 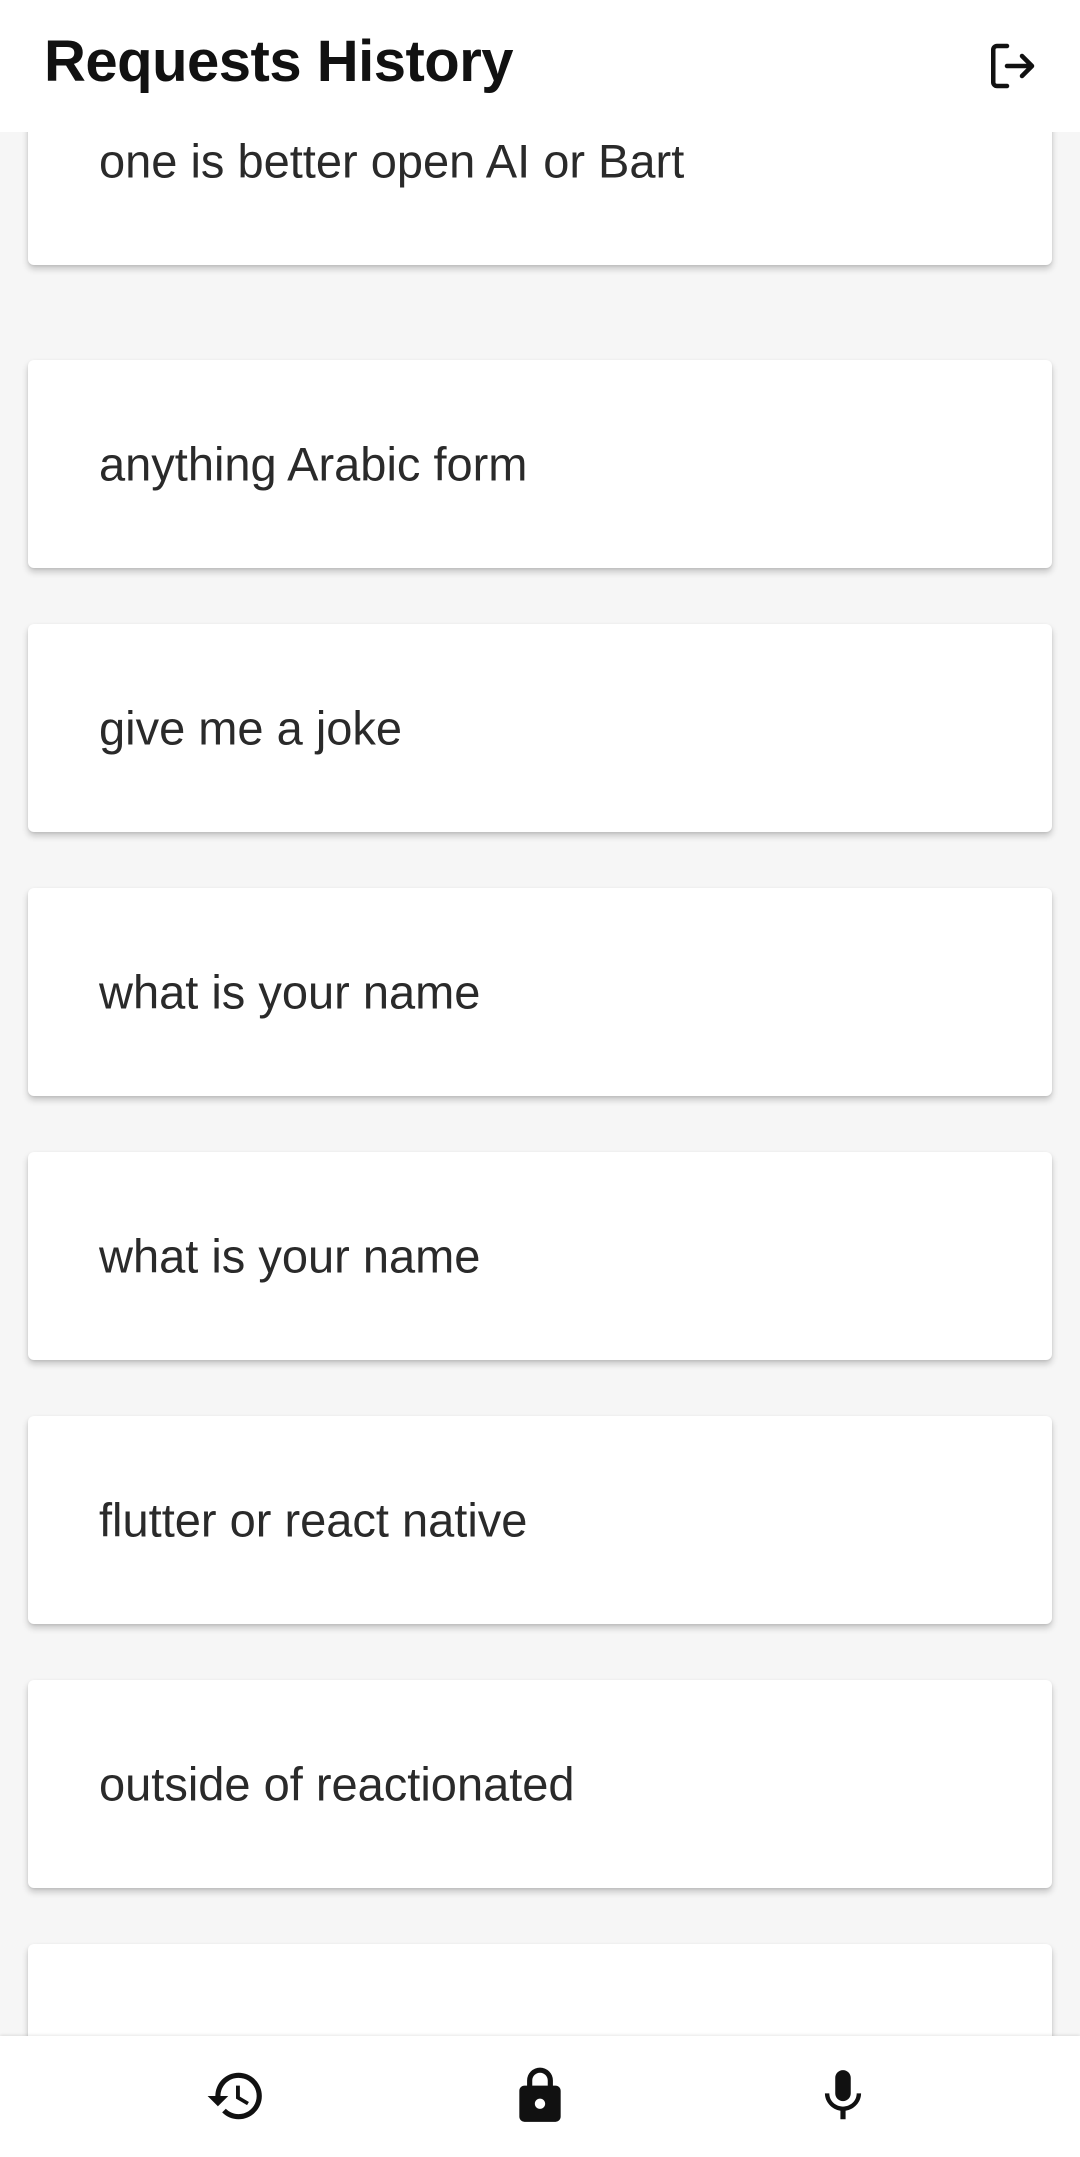 What do you see at coordinates (313, 464) in the screenshot?
I see `request-text: anything Arabic form` at bounding box center [313, 464].